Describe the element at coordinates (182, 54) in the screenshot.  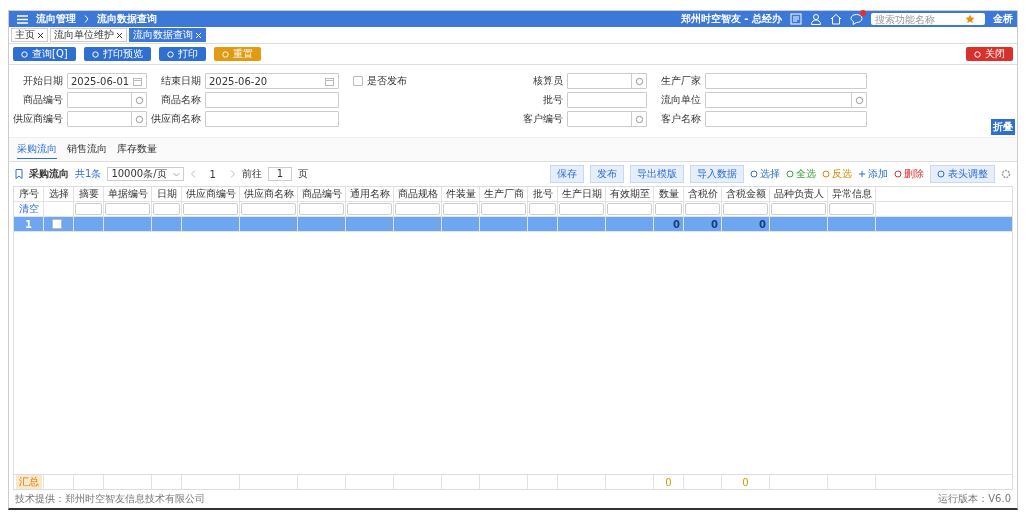
I see `toolbar-button: 打印` at that location.